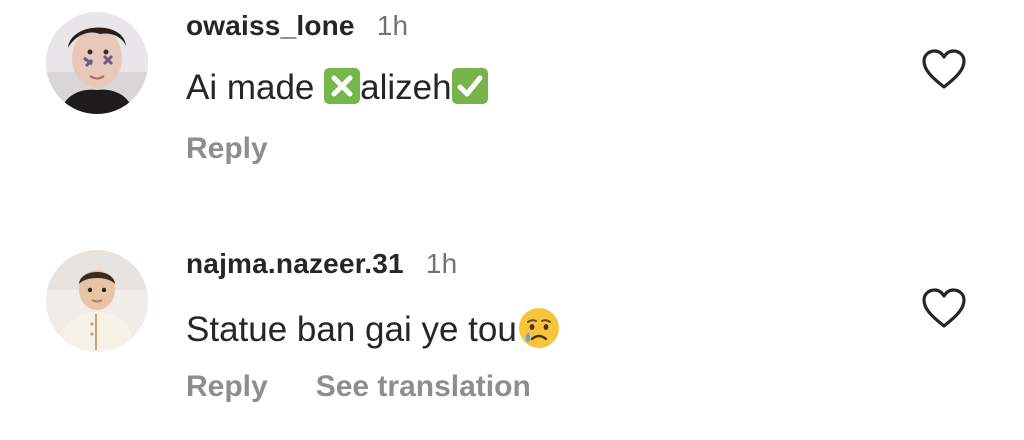 Image resolution: width=1024 pixels, height=440 pixels. What do you see at coordinates (351, 329) in the screenshot?
I see `comment-text-part: Statue ban gai ye tou` at bounding box center [351, 329].